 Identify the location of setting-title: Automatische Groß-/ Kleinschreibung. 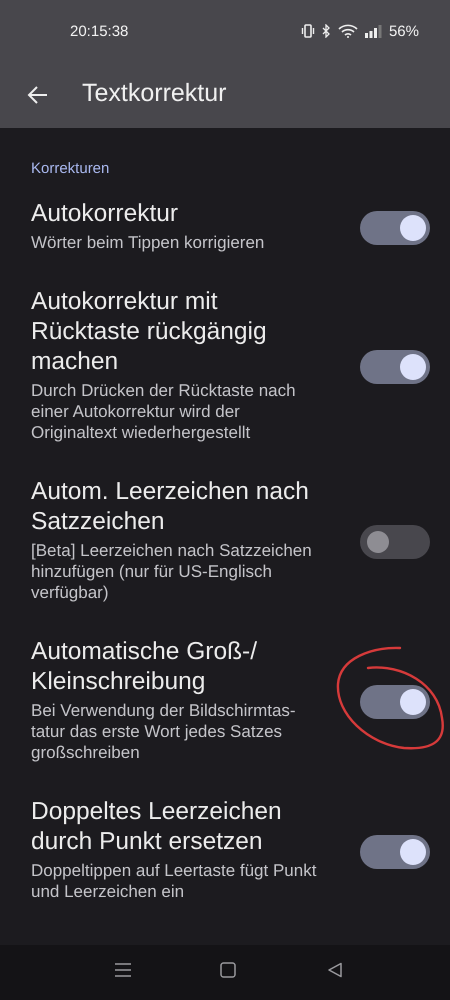
(144, 667).